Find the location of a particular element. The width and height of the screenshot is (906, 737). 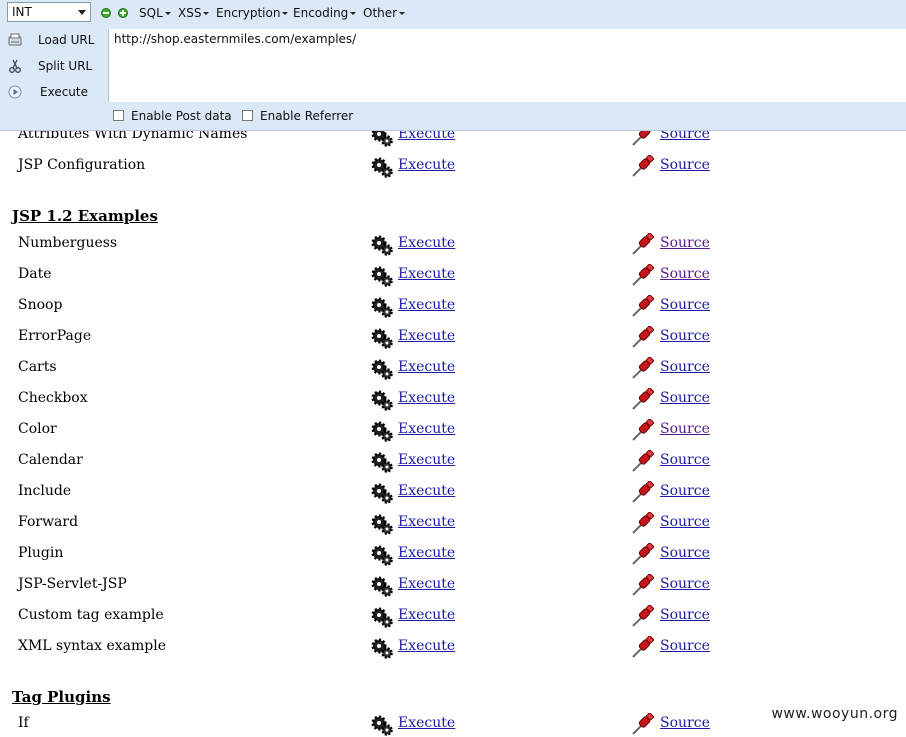

example-name: ErrorPage is located at coordinates (55, 336).